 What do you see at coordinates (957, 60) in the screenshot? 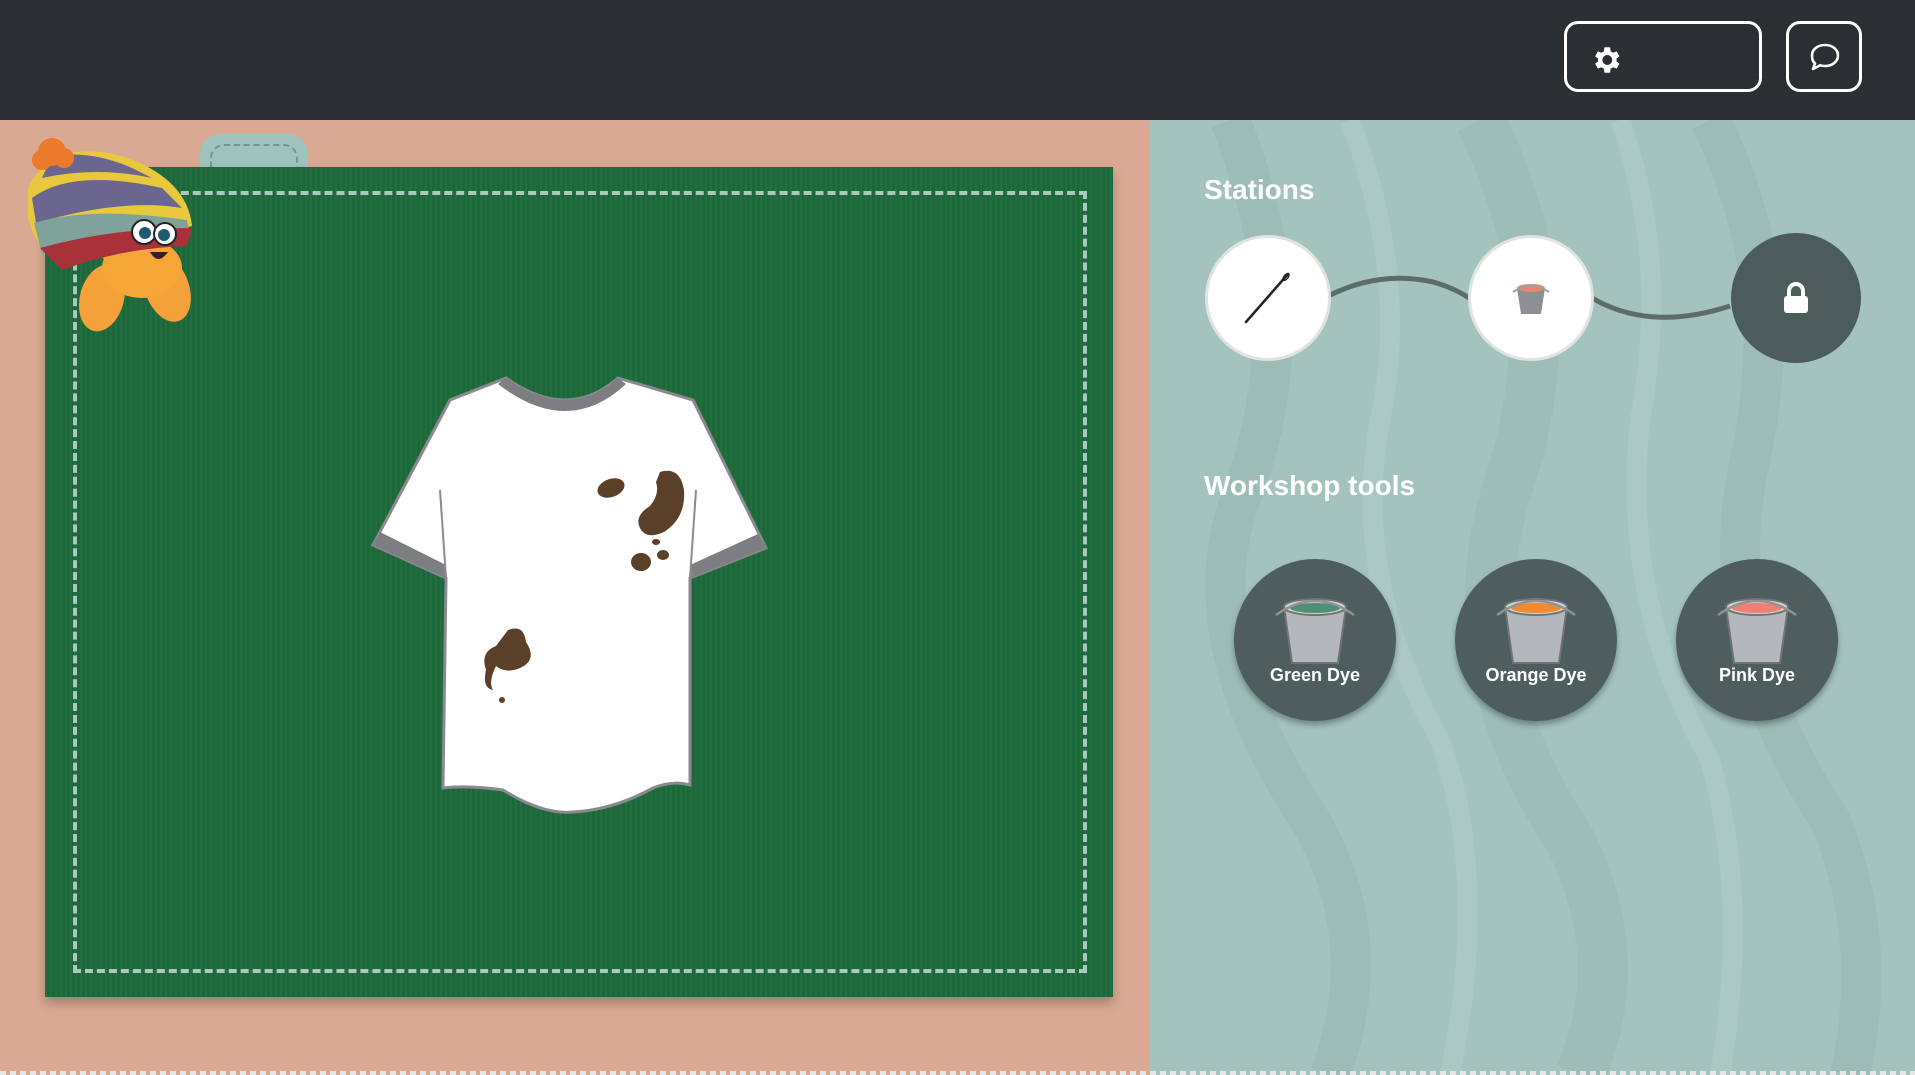
I see `top-bar` at bounding box center [957, 60].